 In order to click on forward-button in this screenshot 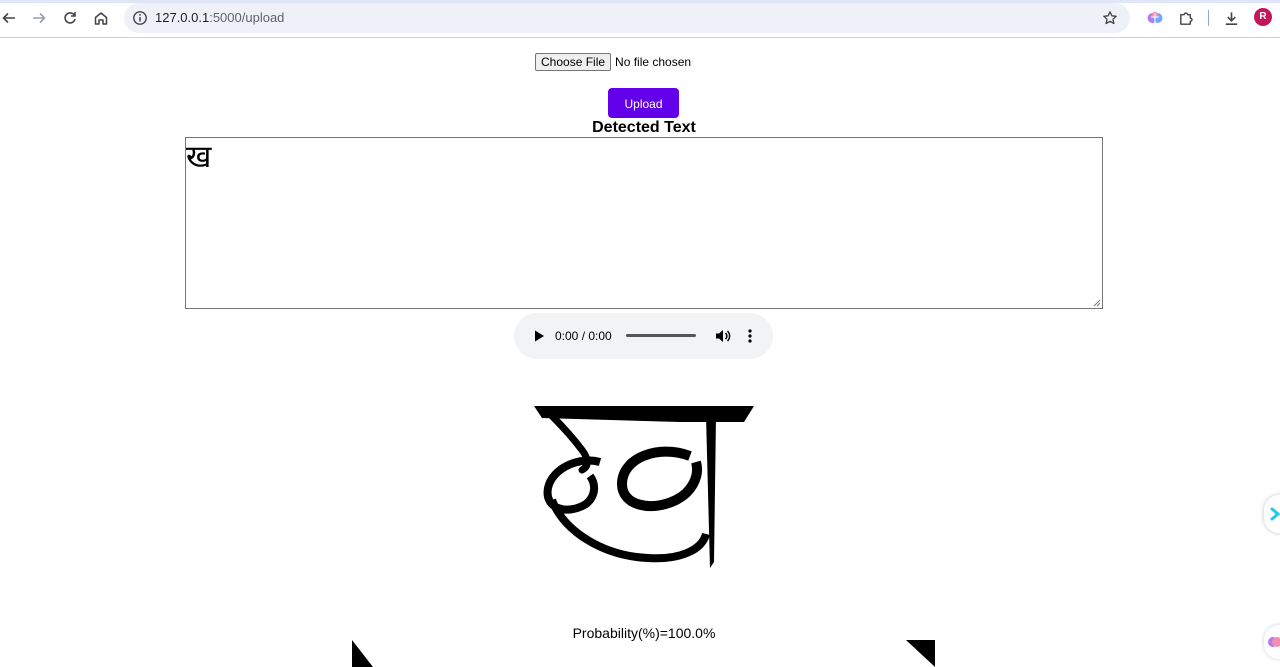, I will do `click(39, 18)`.